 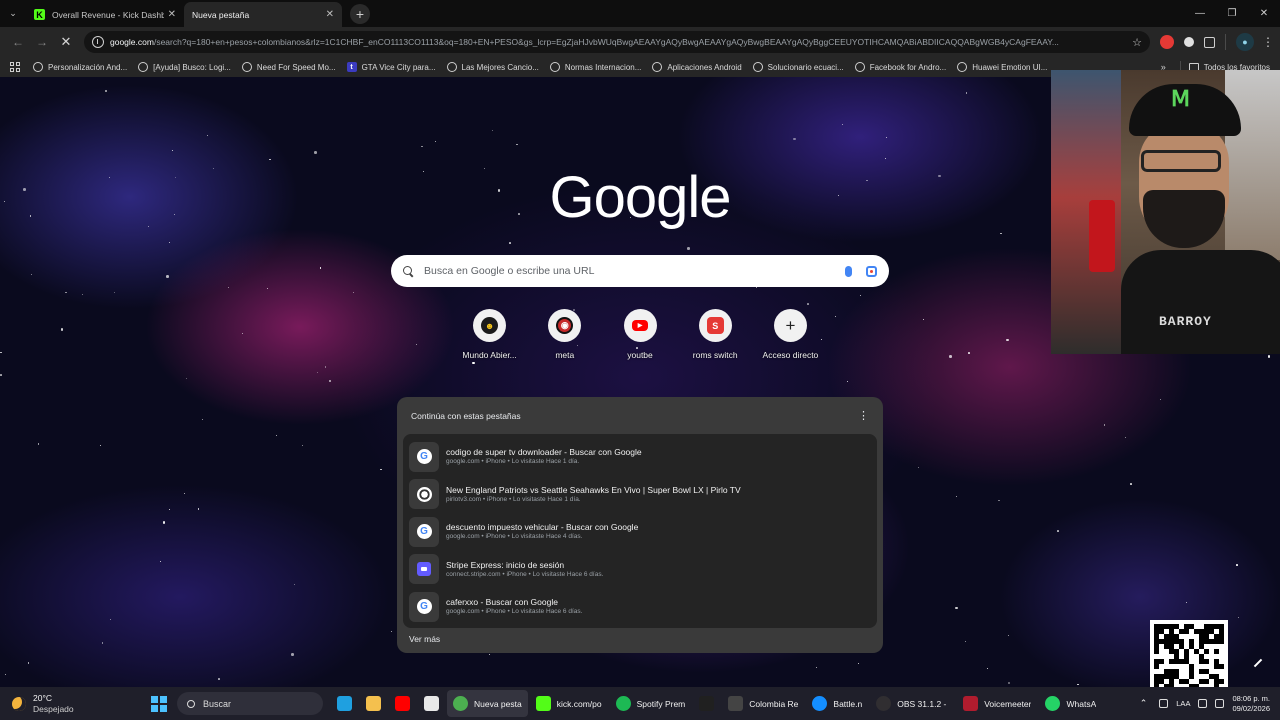 What do you see at coordinates (1070, 703) in the screenshot?
I see `taskbar-app-whatsapp: WhatsA` at bounding box center [1070, 703].